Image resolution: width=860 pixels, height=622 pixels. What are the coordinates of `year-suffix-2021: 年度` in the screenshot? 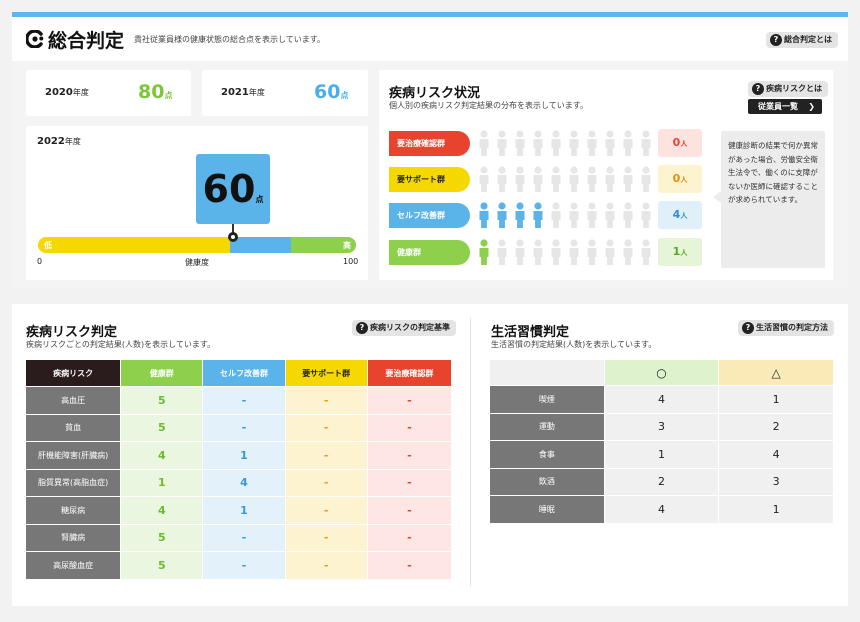 It's located at (256, 92).